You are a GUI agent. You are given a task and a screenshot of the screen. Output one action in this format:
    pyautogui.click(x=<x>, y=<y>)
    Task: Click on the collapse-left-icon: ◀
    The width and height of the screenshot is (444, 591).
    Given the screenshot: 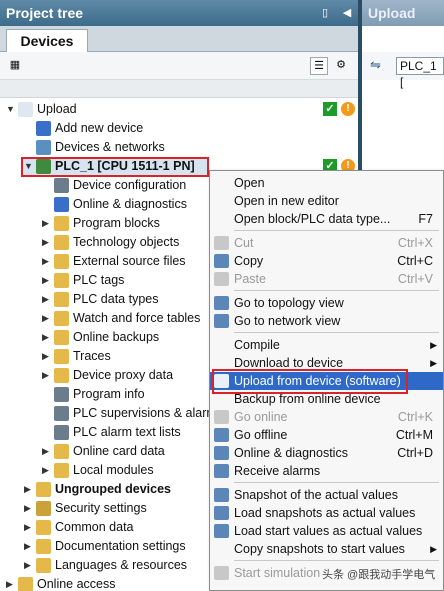 What is the action you would take?
    pyautogui.click(x=347, y=13)
    